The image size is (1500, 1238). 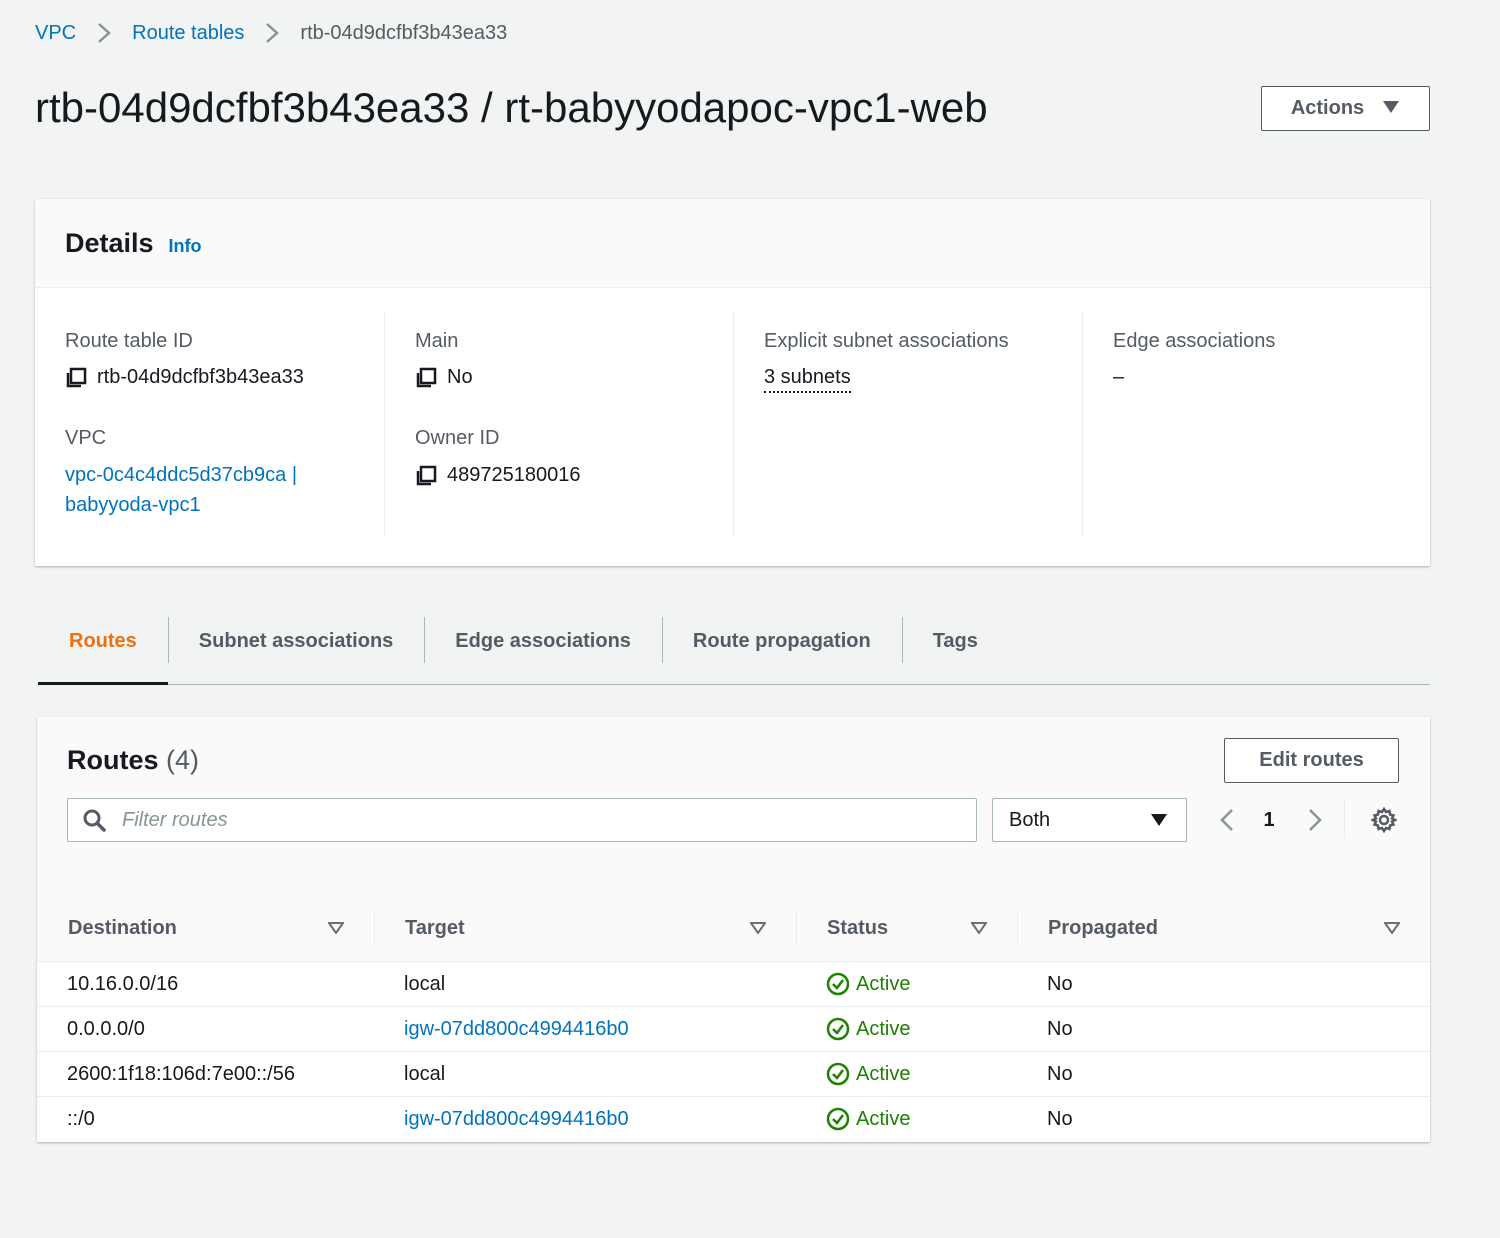 What do you see at coordinates (1103, 927) in the screenshot?
I see `column-propagated-label: Propagated` at bounding box center [1103, 927].